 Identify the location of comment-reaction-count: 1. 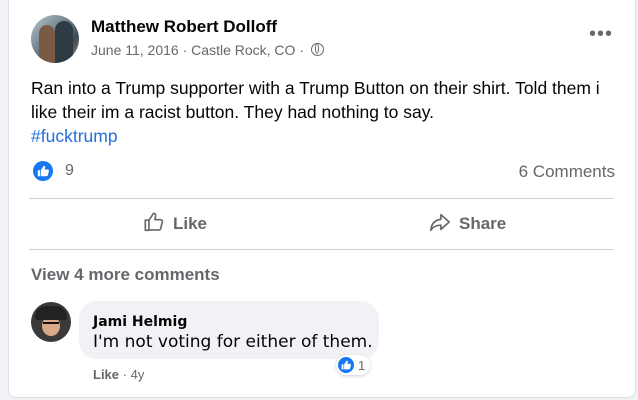
(362, 365).